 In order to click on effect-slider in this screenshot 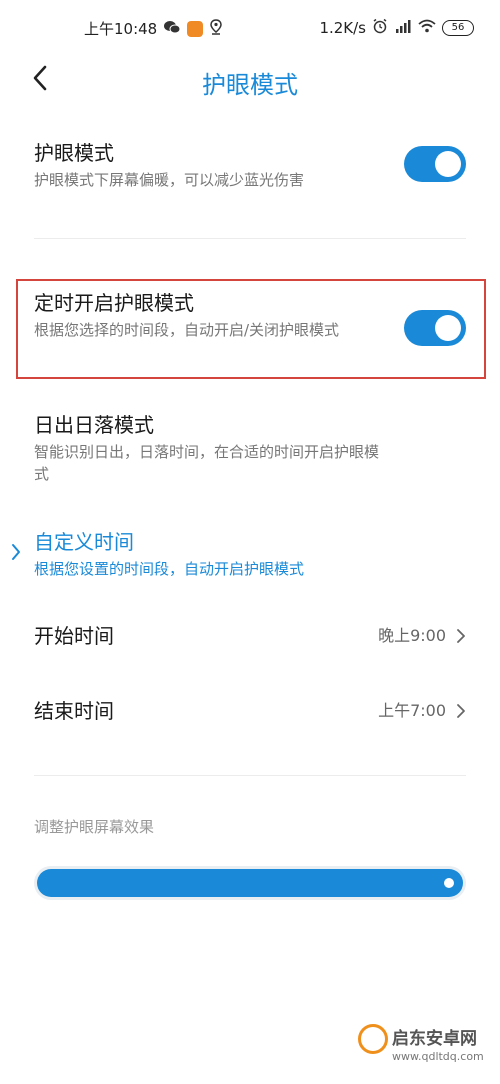, I will do `click(250, 883)`.